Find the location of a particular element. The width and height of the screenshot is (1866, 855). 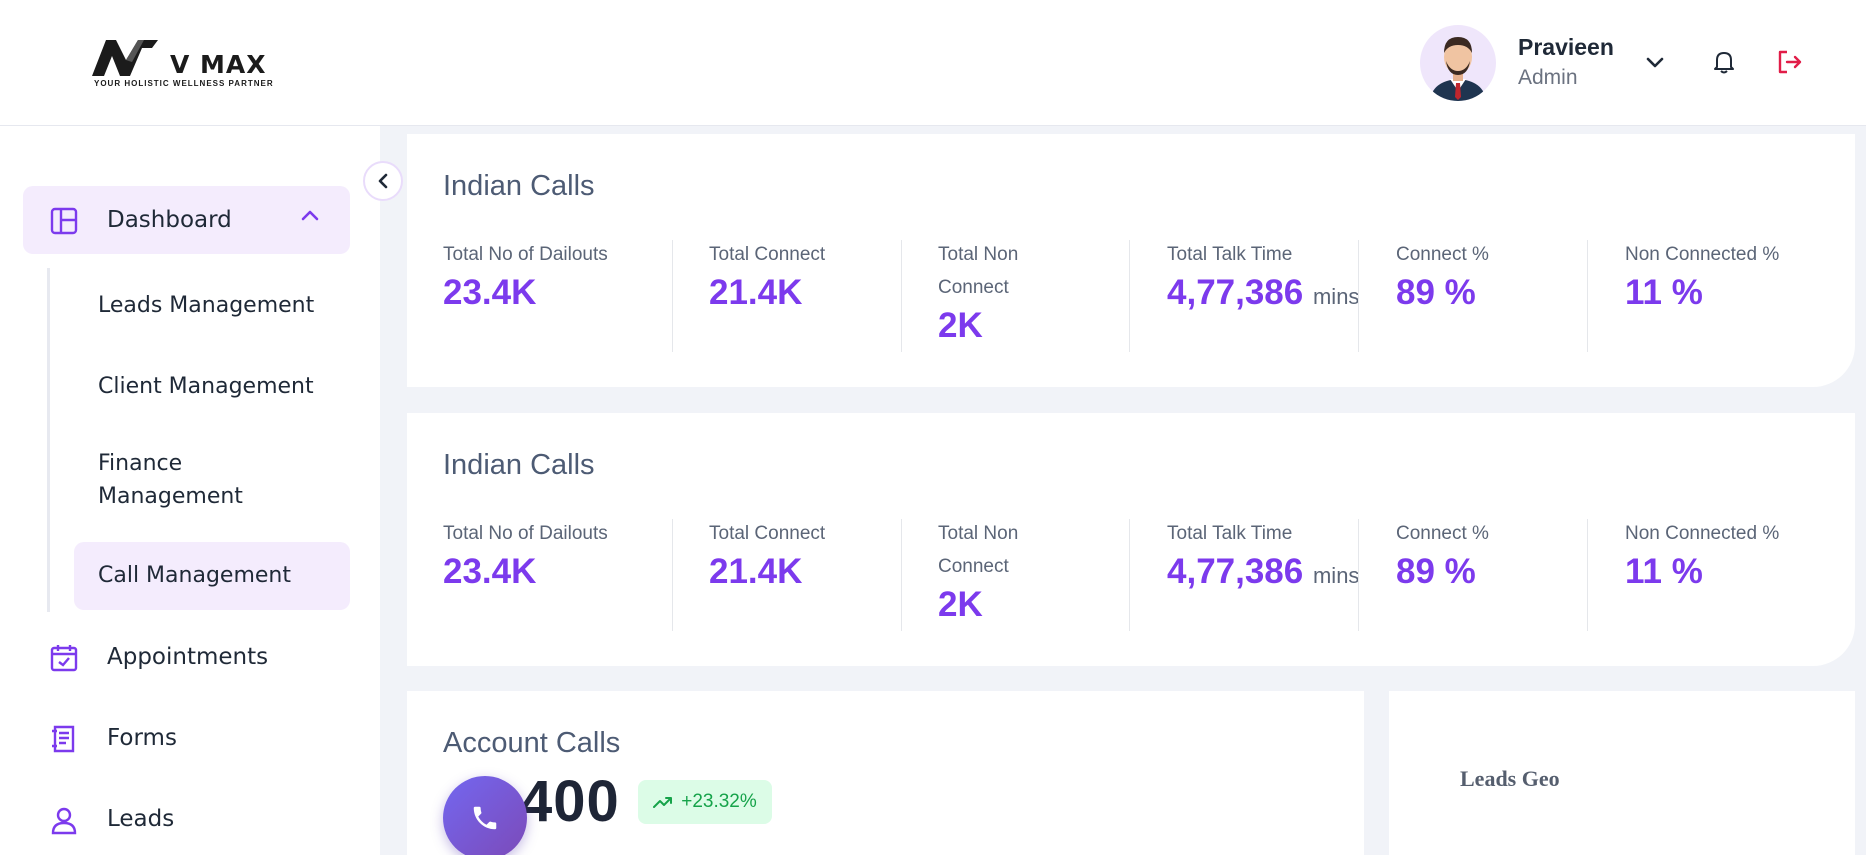

sidebar-item-appointments: Appointments is located at coordinates (186, 657).